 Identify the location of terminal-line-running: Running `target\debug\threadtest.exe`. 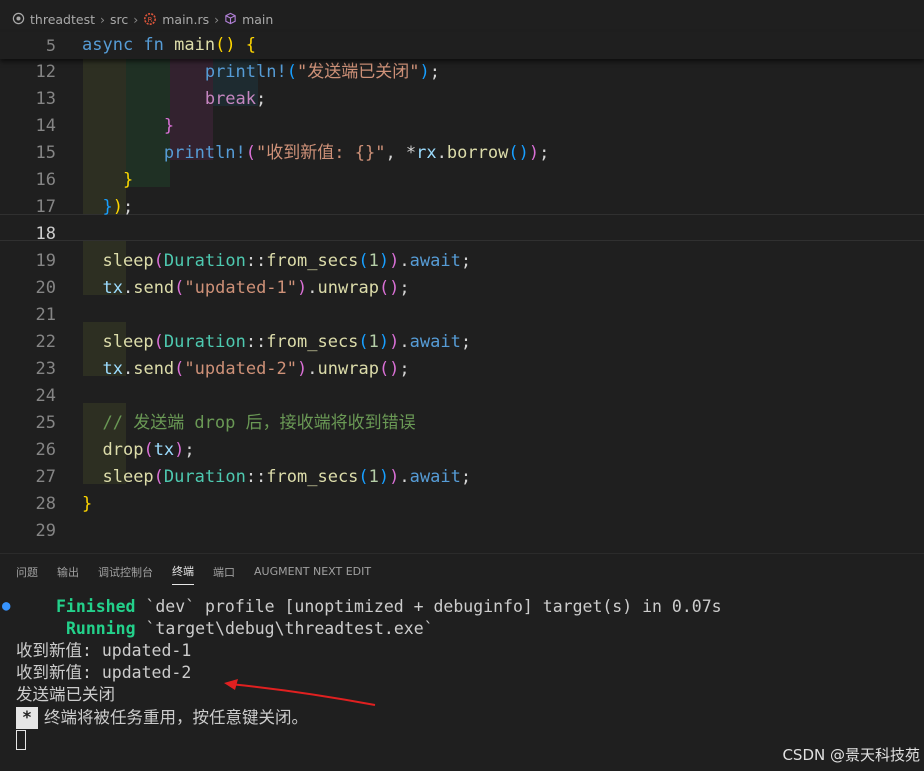
(250, 628).